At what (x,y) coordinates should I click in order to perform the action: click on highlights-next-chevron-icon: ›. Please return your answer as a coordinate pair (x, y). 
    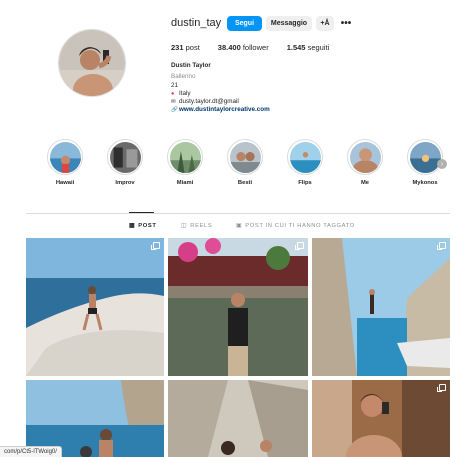
    Looking at the image, I should click on (442, 164).